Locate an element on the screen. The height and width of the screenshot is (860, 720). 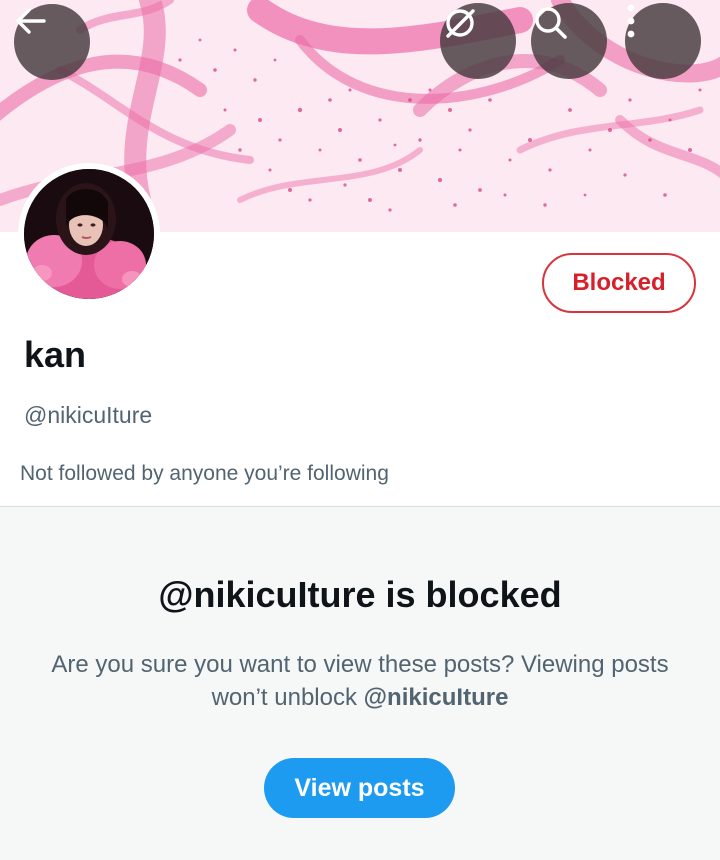
followed-by-text: Not followed by anyone you’re following is located at coordinates (204, 473).